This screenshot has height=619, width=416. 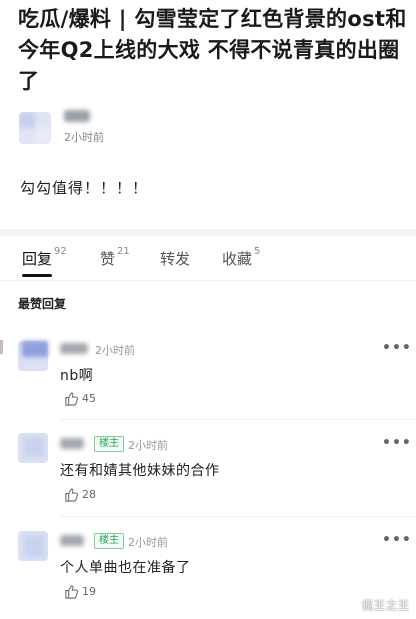 I want to click on tab-replies-count: 92, so click(x=60, y=251).